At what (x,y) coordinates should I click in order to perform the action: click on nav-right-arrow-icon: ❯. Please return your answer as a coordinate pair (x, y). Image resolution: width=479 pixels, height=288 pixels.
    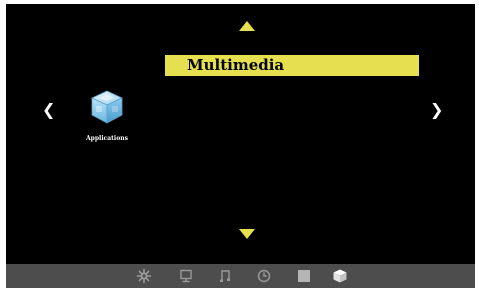
    Looking at the image, I should click on (436, 110).